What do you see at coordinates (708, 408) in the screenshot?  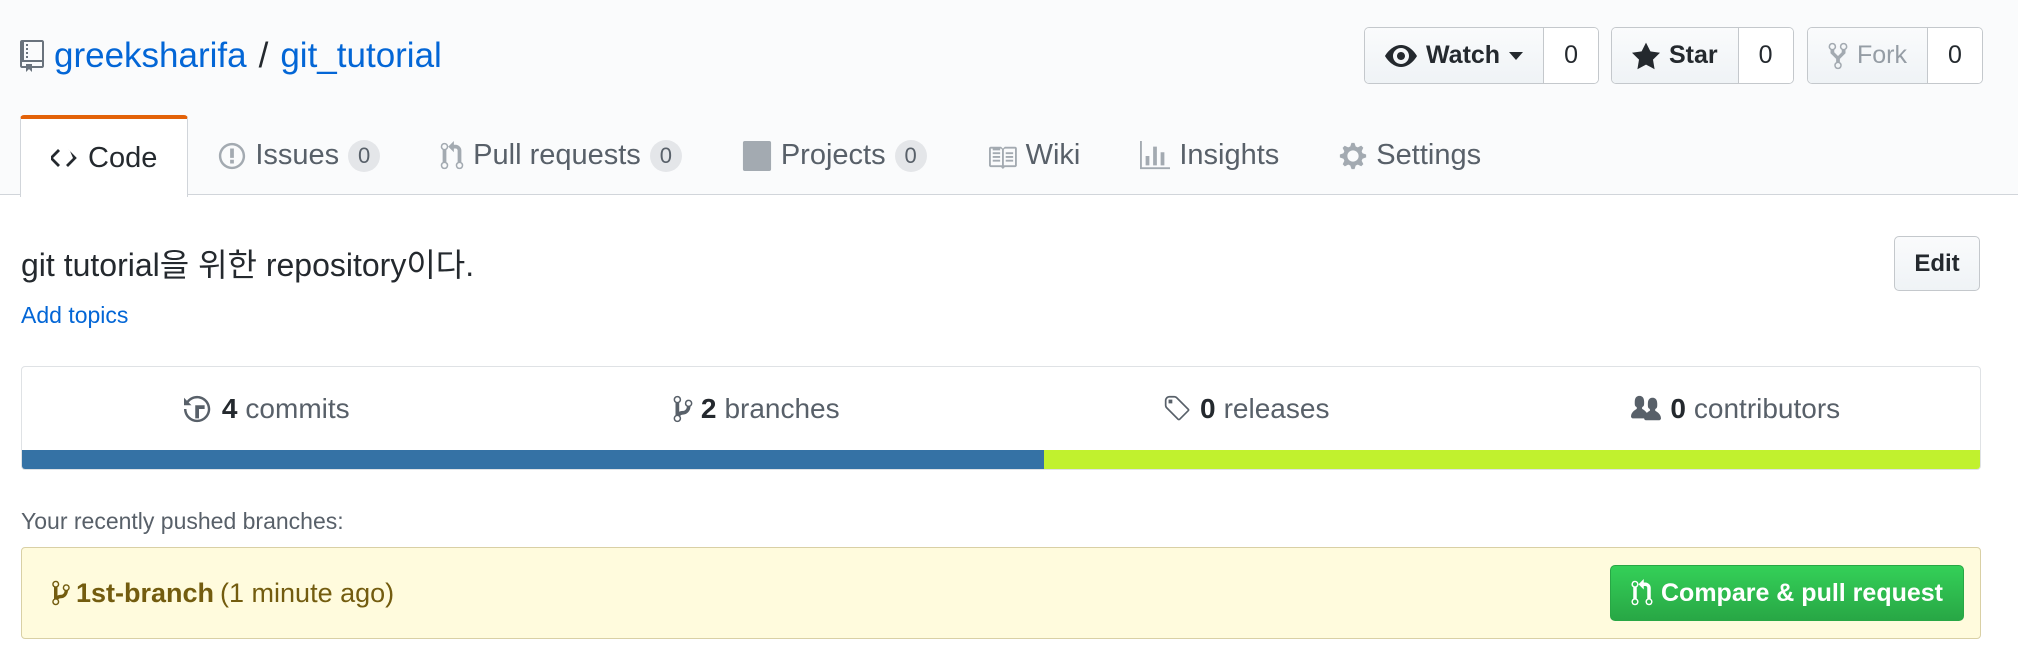 I see `branches-count: 2` at bounding box center [708, 408].